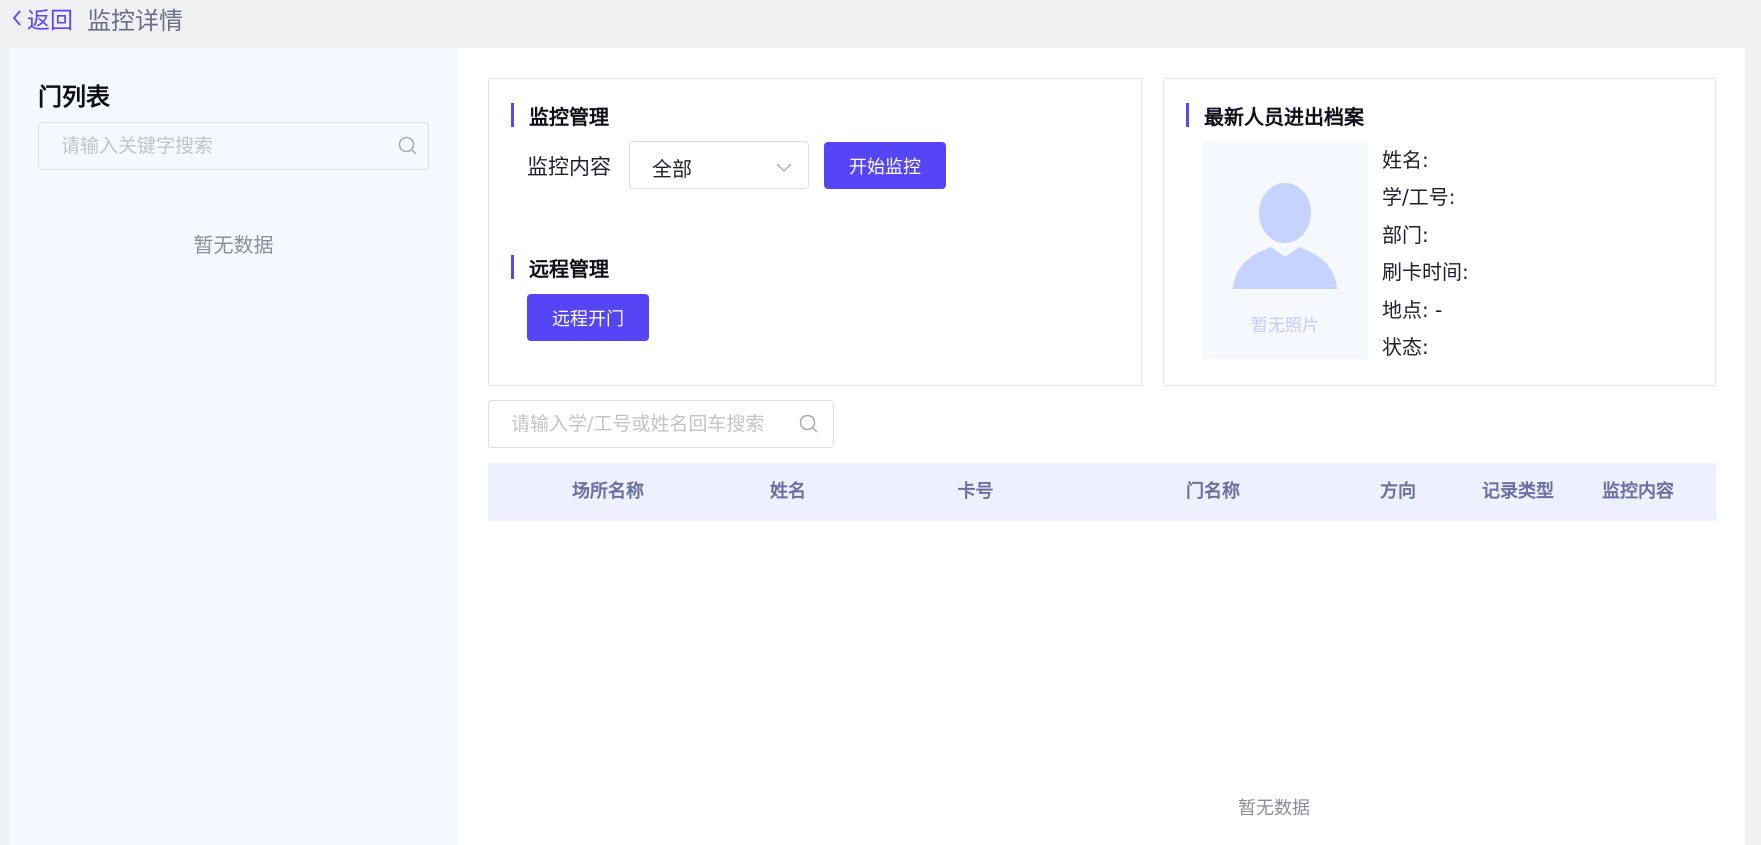 The width and height of the screenshot is (1761, 845). What do you see at coordinates (588, 317) in the screenshot?
I see `remote-open-door-button: 远程开门` at bounding box center [588, 317].